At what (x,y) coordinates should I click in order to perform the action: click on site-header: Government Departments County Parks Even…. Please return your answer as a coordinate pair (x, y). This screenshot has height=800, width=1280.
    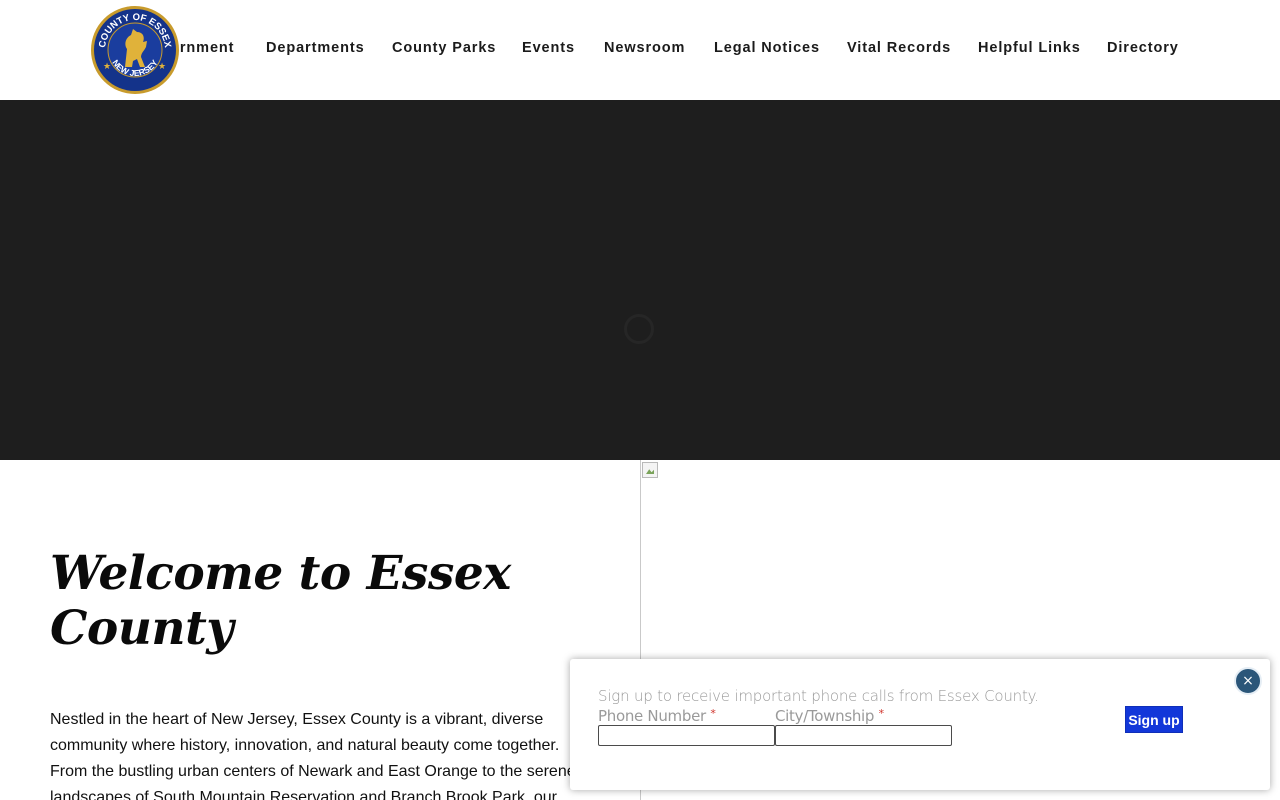
    Looking at the image, I should click on (640, 50).